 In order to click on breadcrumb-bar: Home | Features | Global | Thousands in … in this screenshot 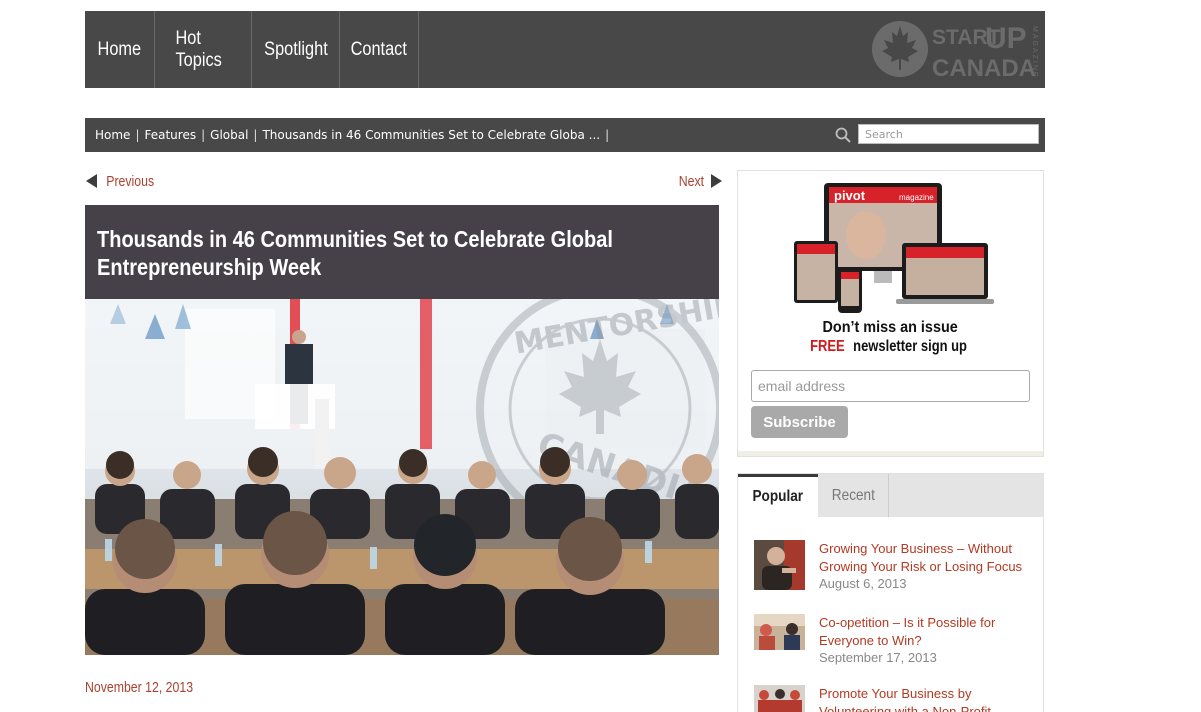, I will do `click(565, 135)`.